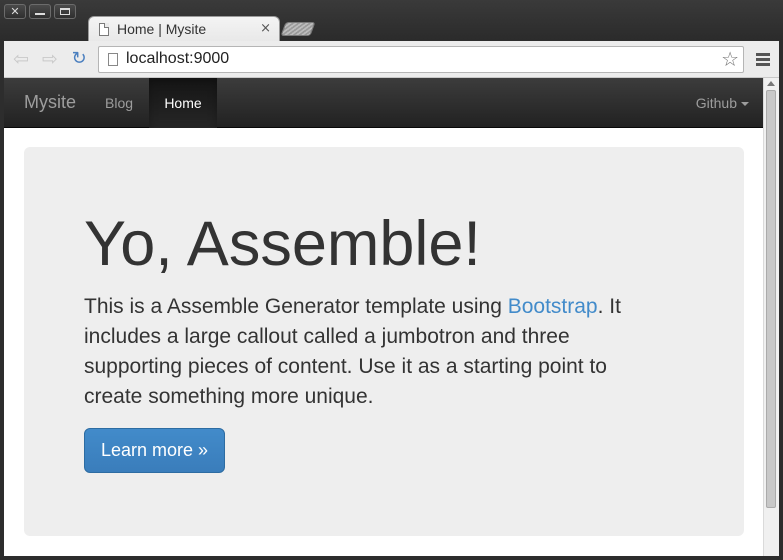 The height and width of the screenshot is (560, 783). I want to click on jumbotron-title: Yo, Assemble!, so click(282, 244).